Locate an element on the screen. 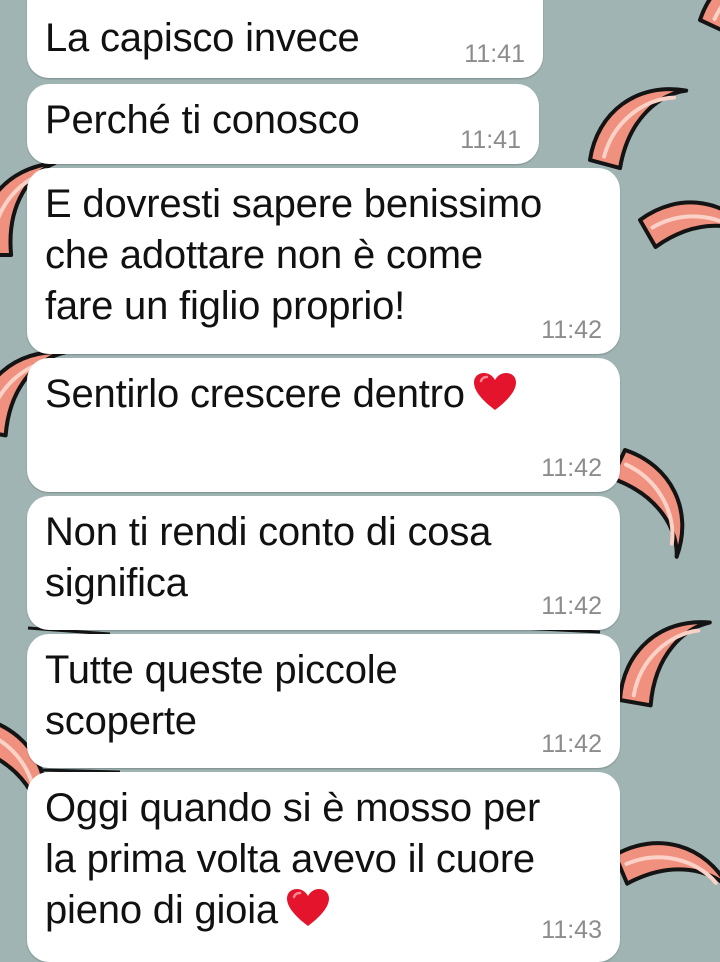 This screenshot has width=720, height=962. message-text: La capisco invece is located at coordinates (202, 38).